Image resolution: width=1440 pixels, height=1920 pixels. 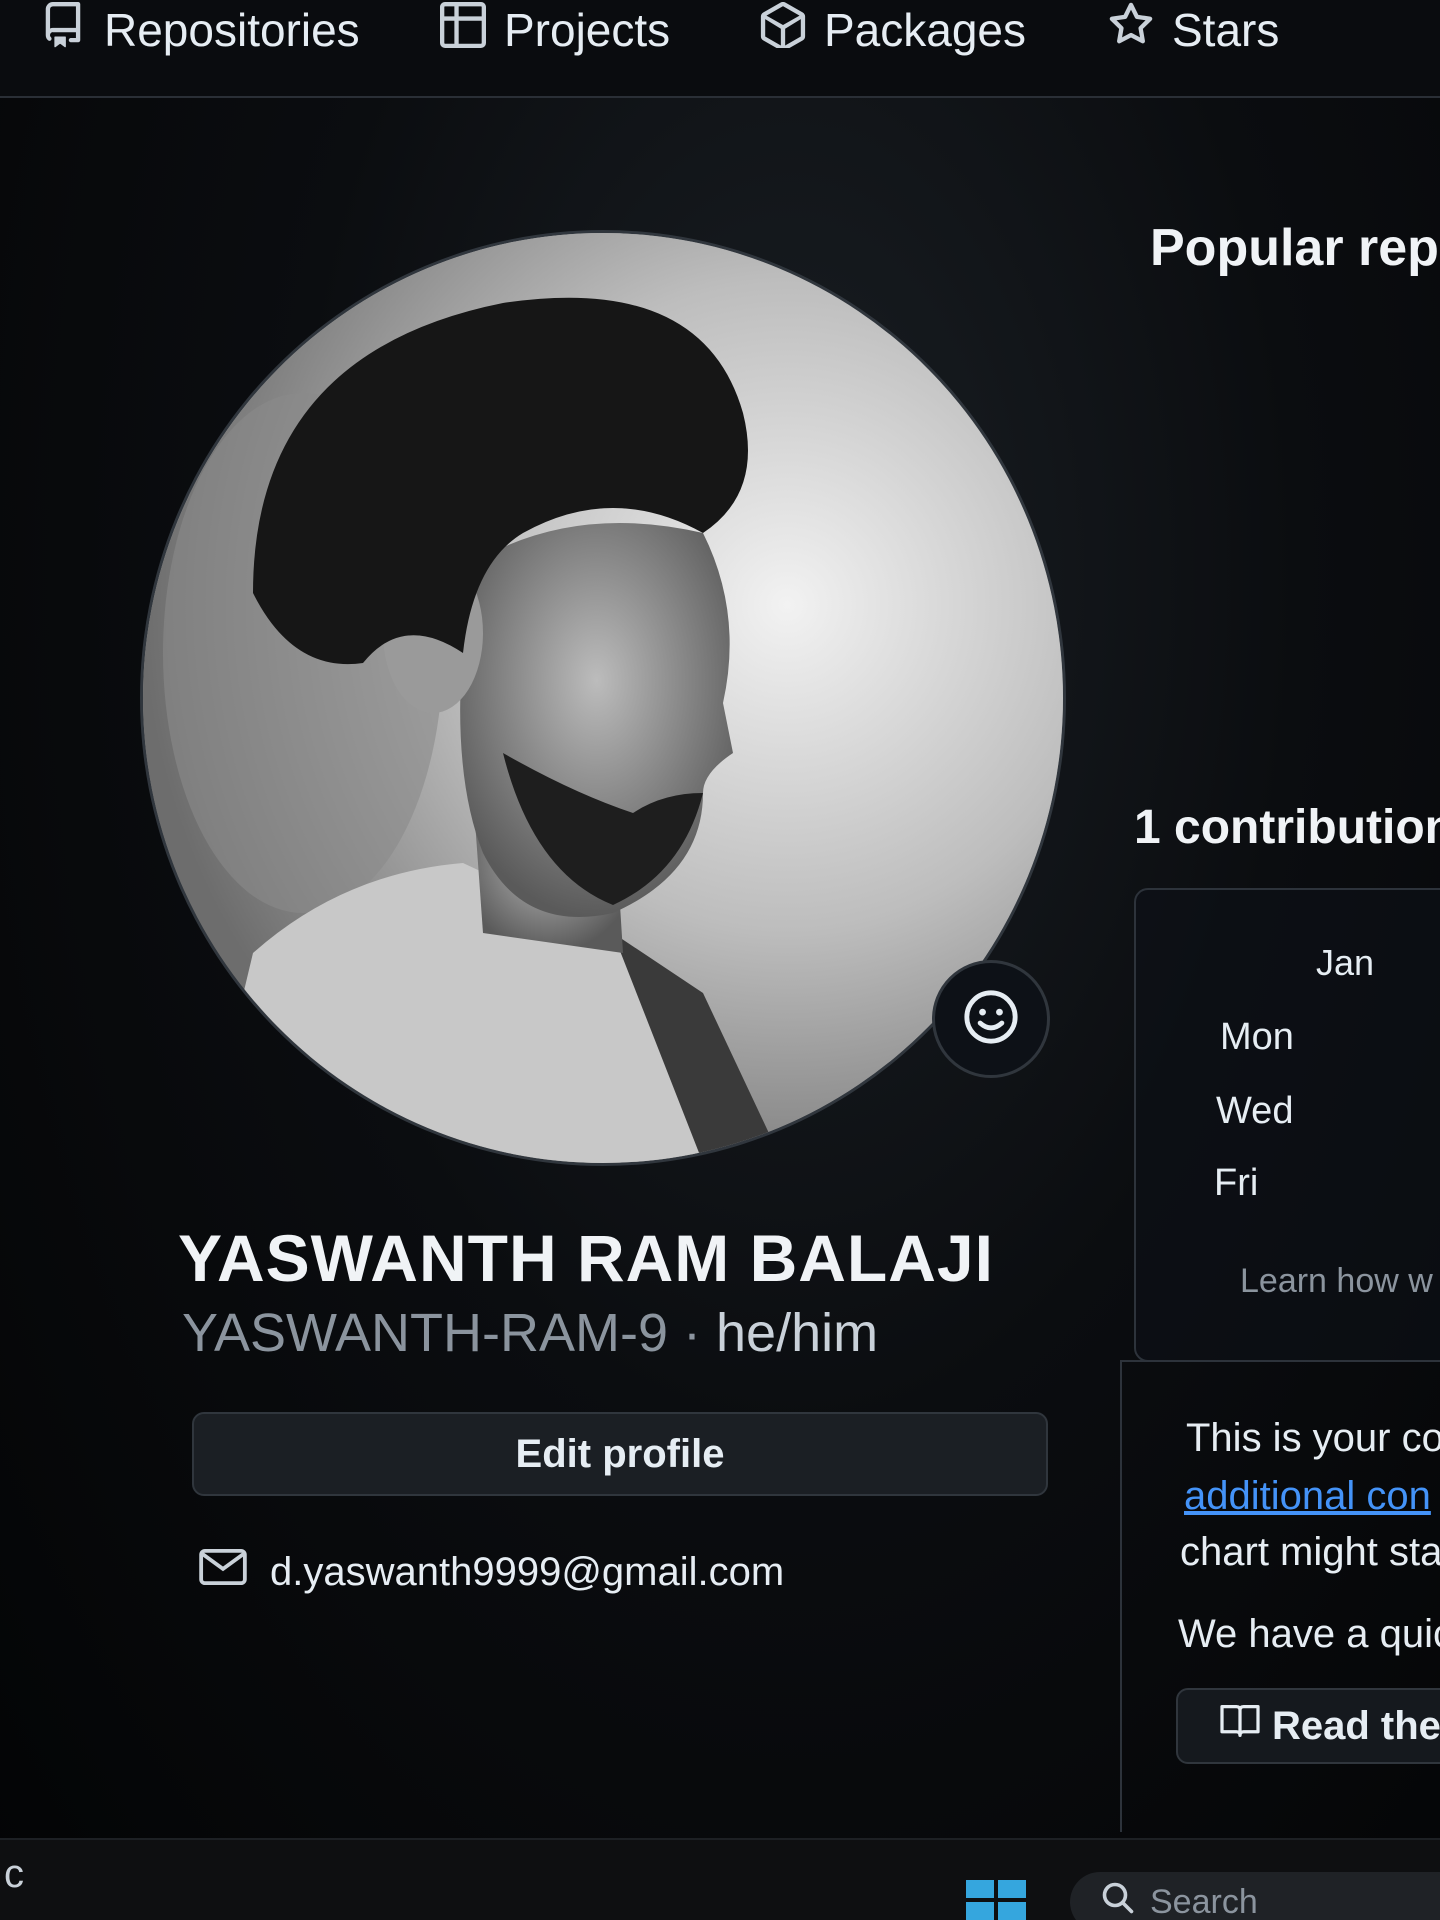 I want to click on profile-pronouns: he/him, so click(x=797, y=1333).